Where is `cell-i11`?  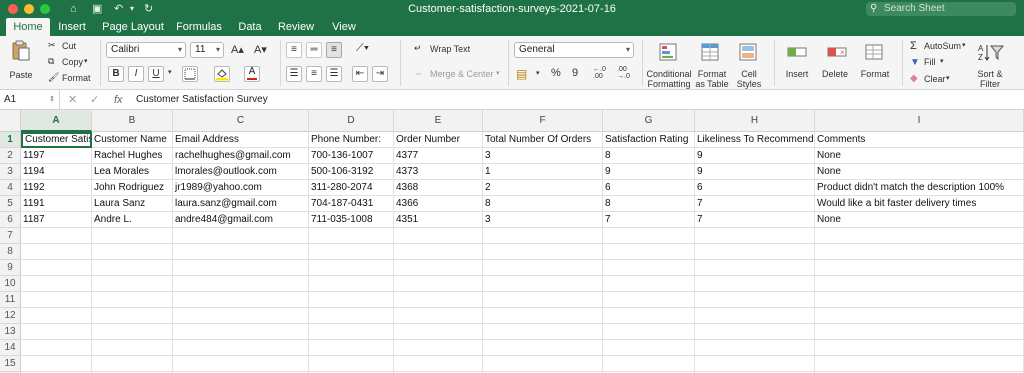
cell-i11 is located at coordinates (919, 300).